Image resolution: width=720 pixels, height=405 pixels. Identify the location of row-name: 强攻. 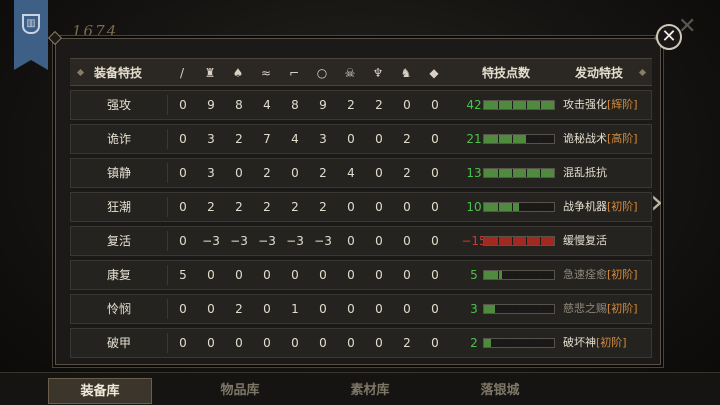
(118, 105).